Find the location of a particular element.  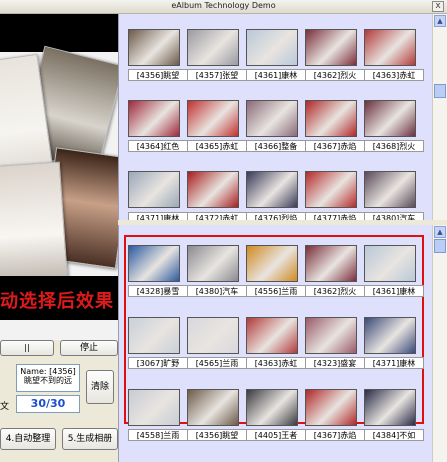

photo-cell: [4365]赤虹 is located at coordinates (217, 128).